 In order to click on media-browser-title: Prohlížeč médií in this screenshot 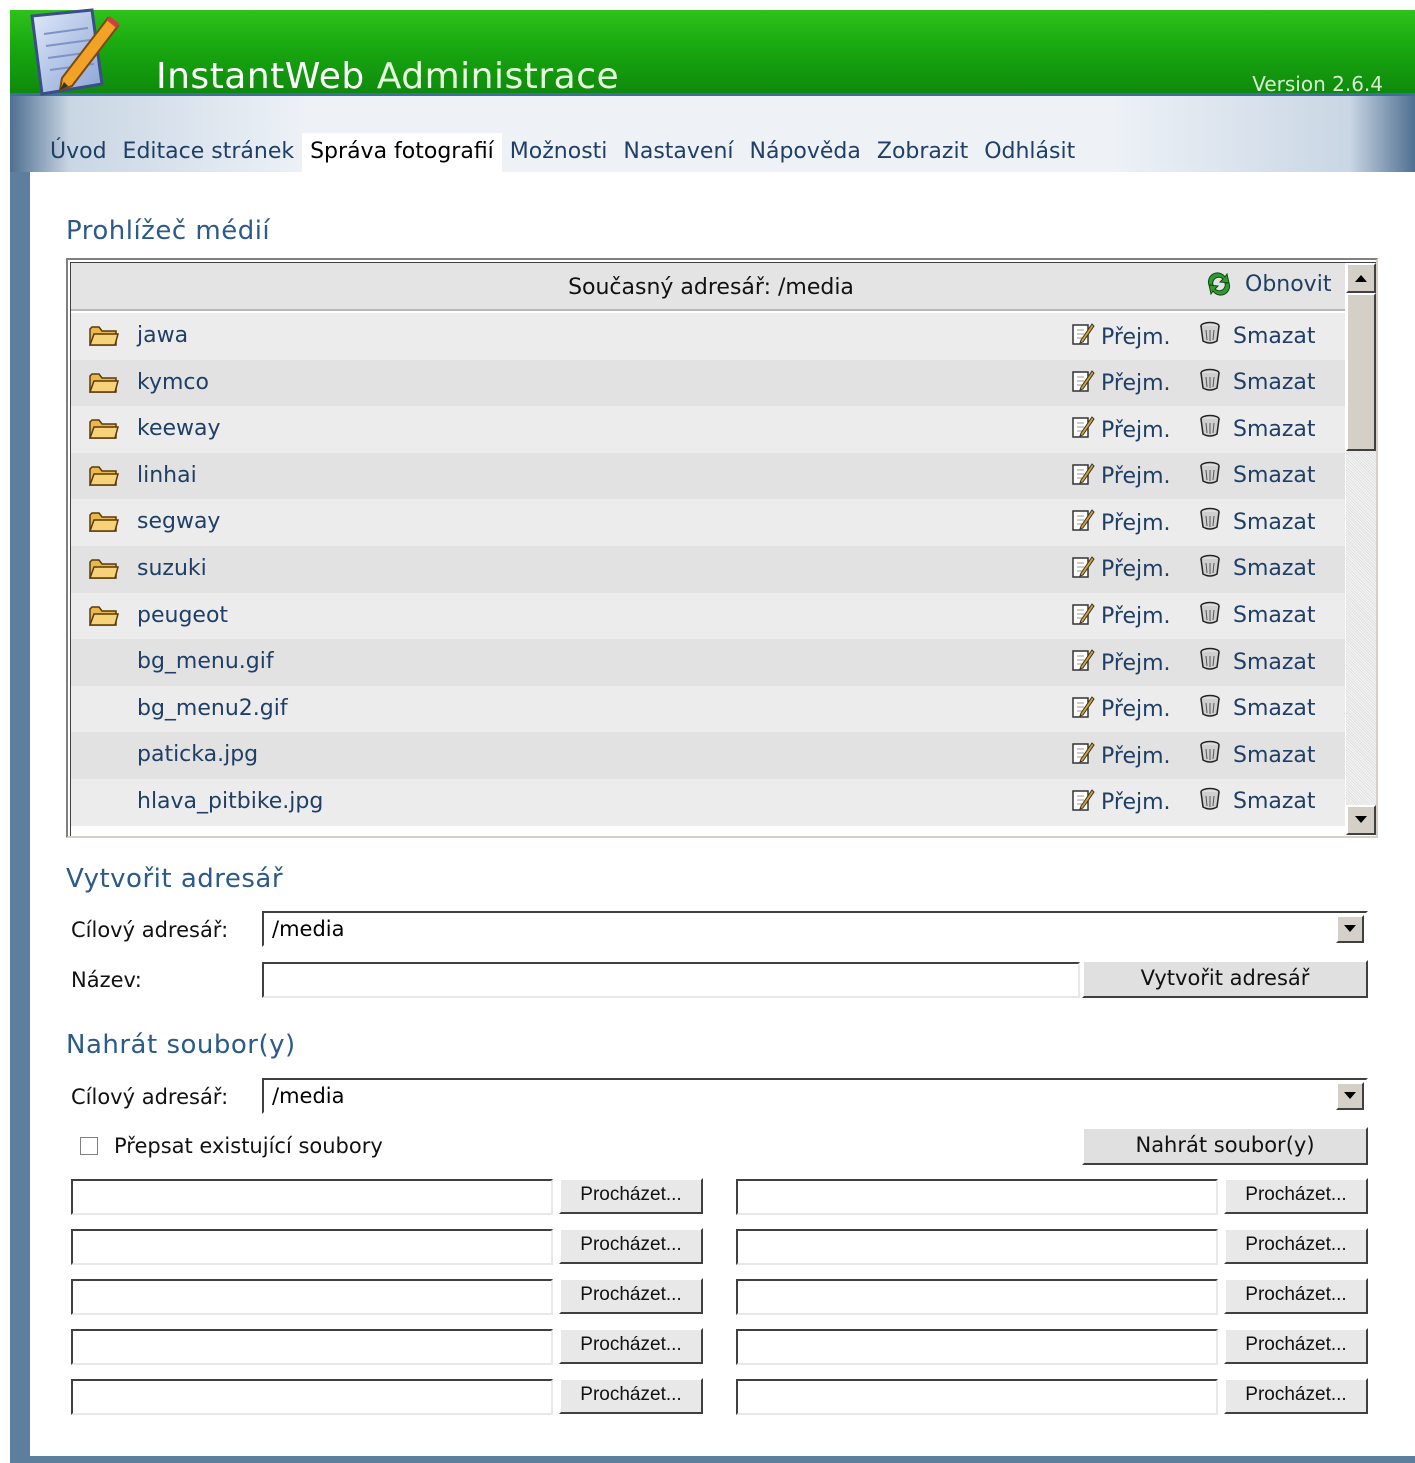, I will do `click(168, 231)`.